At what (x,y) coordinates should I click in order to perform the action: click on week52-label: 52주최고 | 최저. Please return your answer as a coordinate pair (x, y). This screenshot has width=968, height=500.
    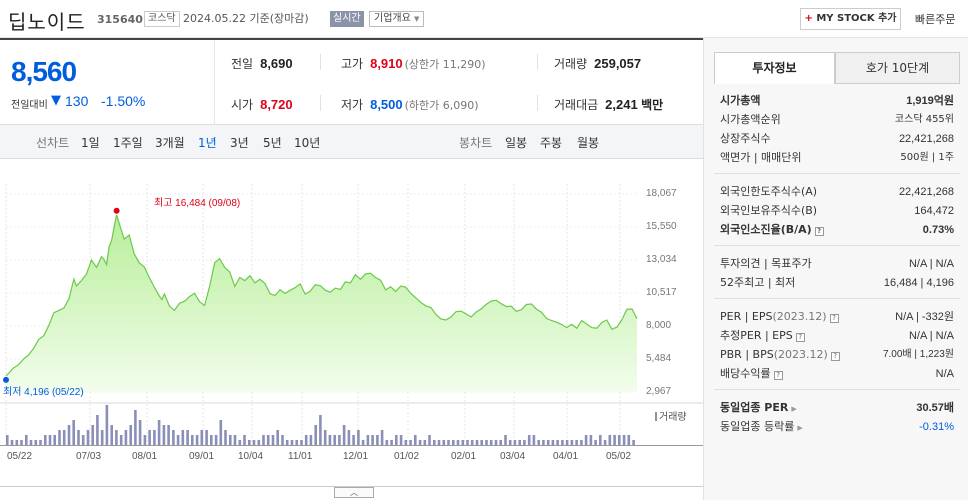
    Looking at the image, I should click on (758, 282).